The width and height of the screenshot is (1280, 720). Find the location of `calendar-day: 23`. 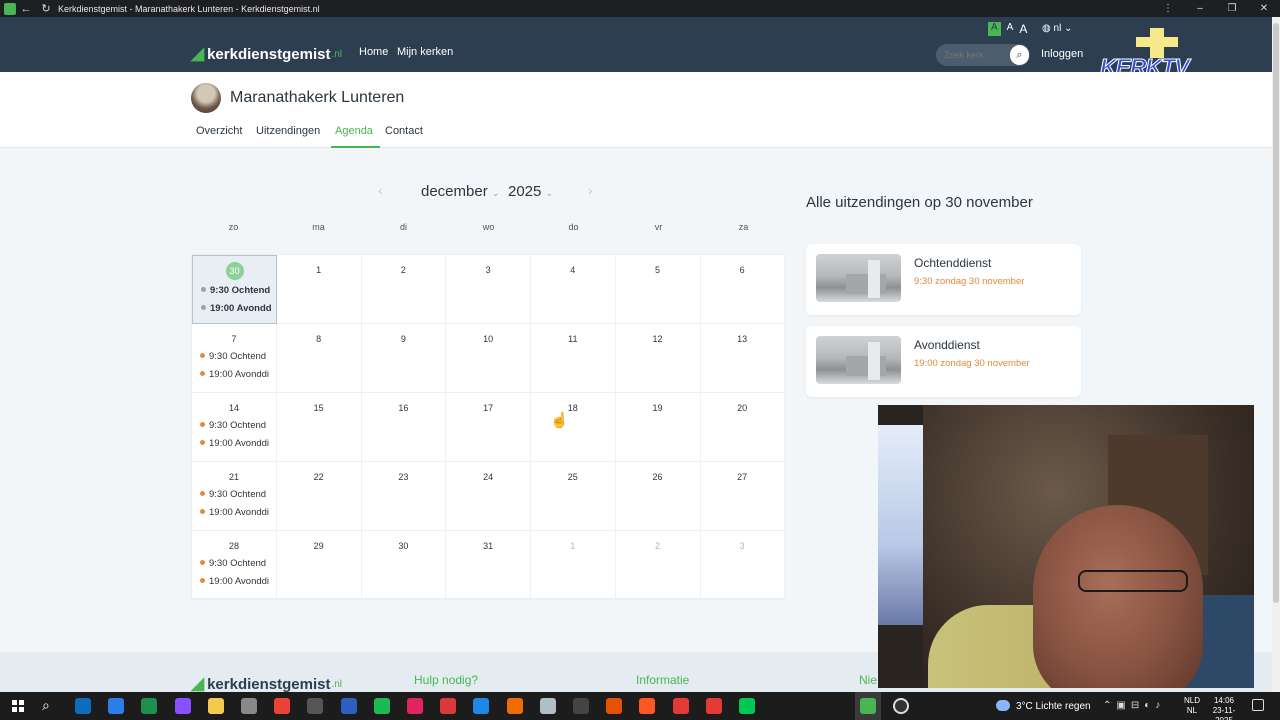

calendar-day: 23 is located at coordinates (404, 496).